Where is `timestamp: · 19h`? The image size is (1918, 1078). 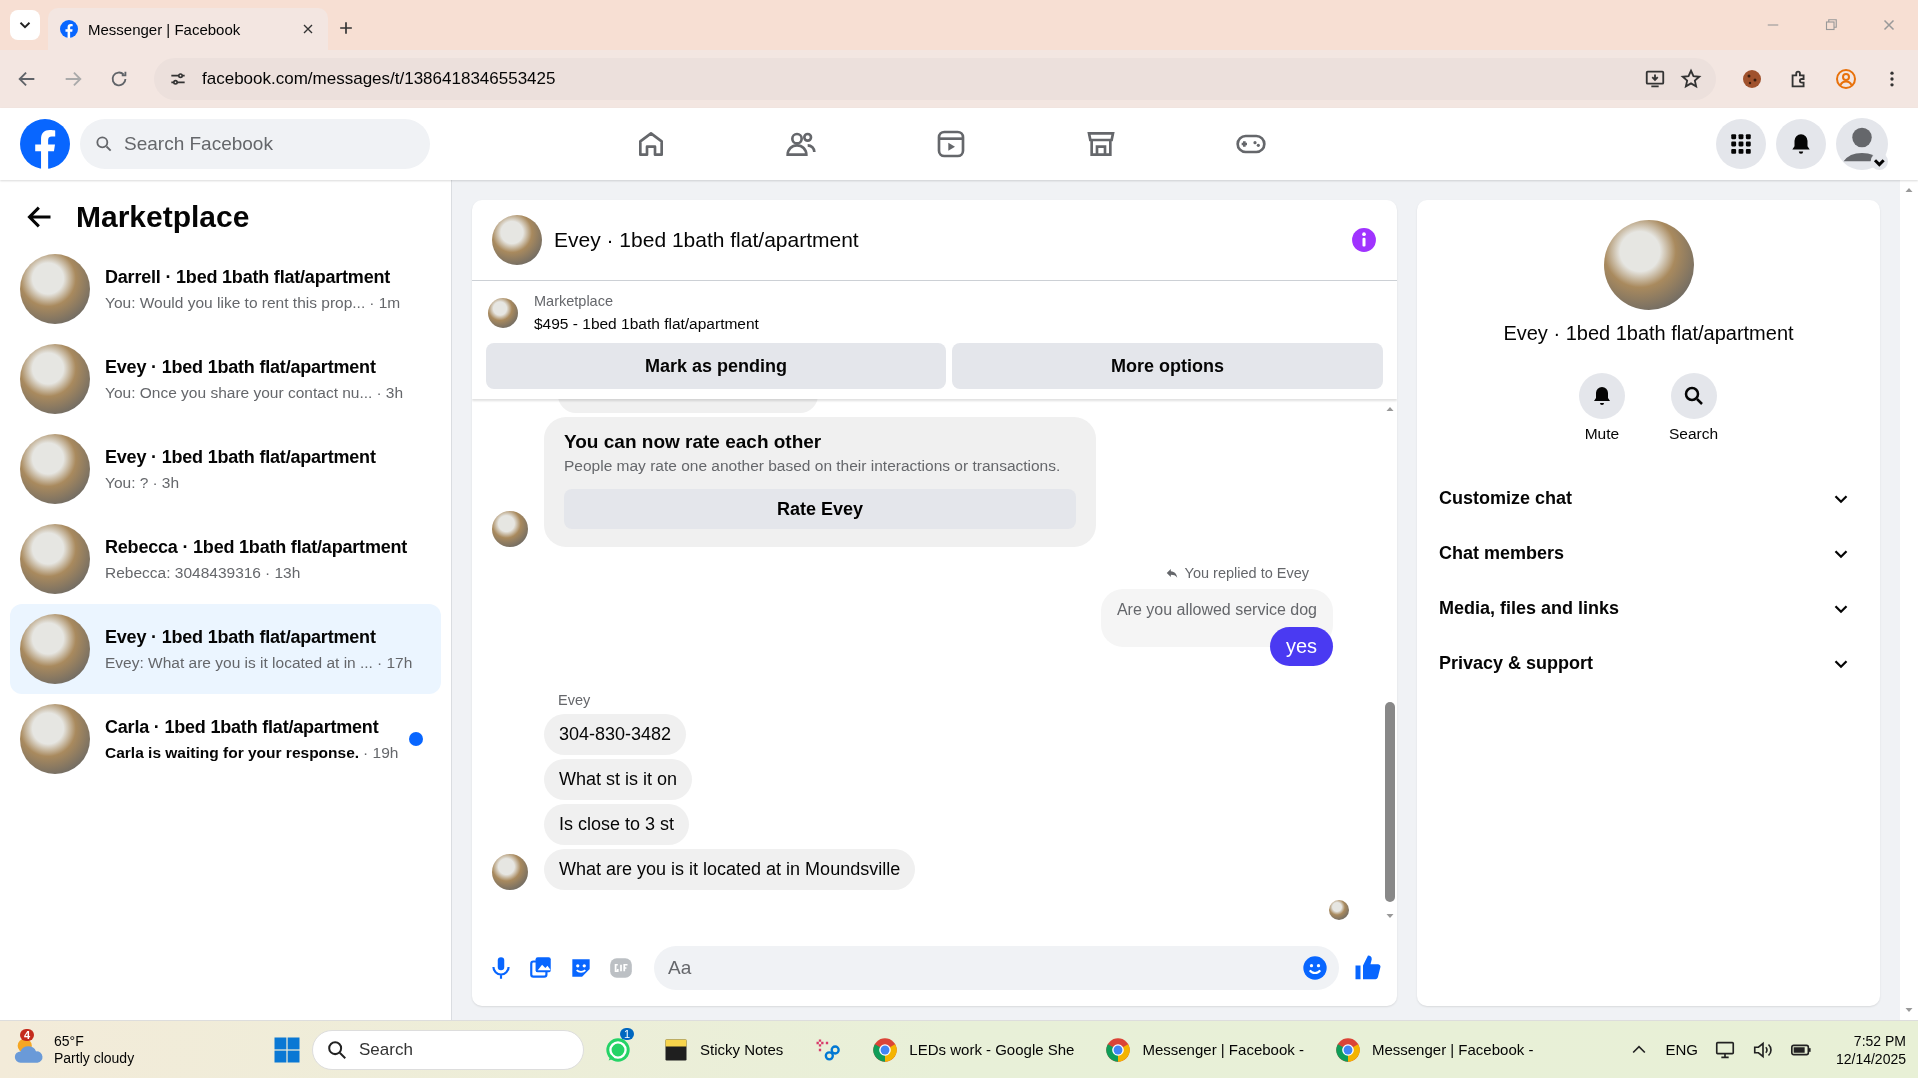 timestamp: · 19h is located at coordinates (381, 752).